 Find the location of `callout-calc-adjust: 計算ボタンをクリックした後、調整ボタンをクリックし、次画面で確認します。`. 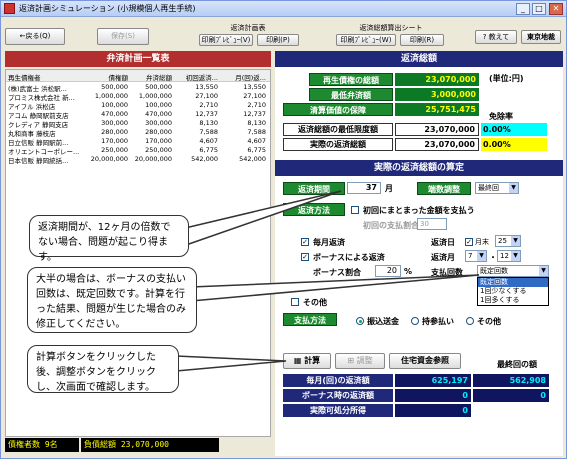

callout-calc-adjust: 計算ボタンをクリックした後、調整ボタンをクリックし、次画面で確認します。 is located at coordinates (103, 369).